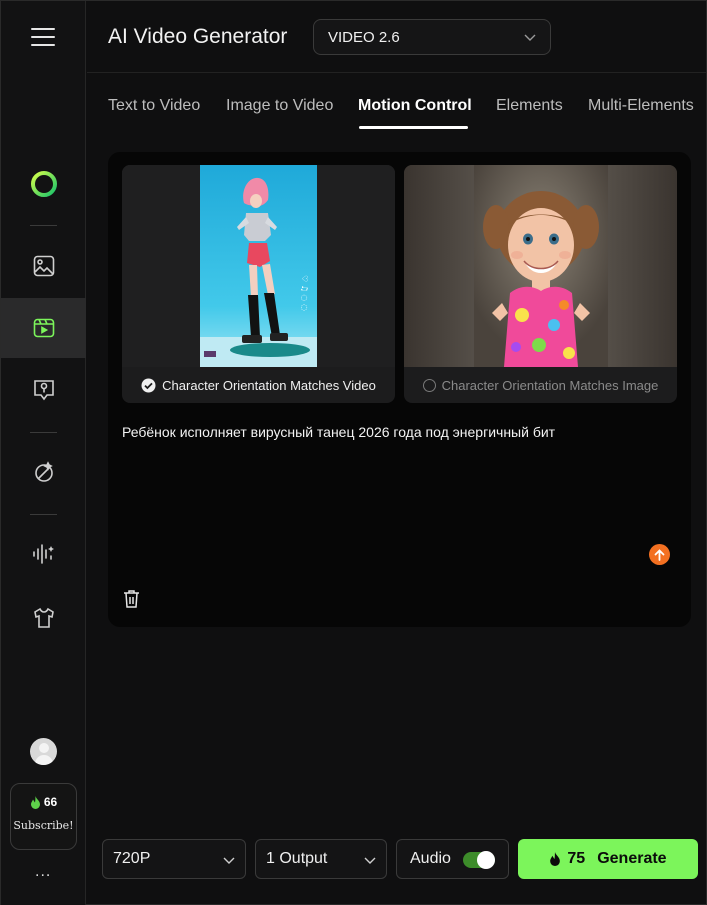 Image resolution: width=707 pixels, height=905 pixels. I want to click on tab-multi-elements: Multi-Elements, so click(641, 106).